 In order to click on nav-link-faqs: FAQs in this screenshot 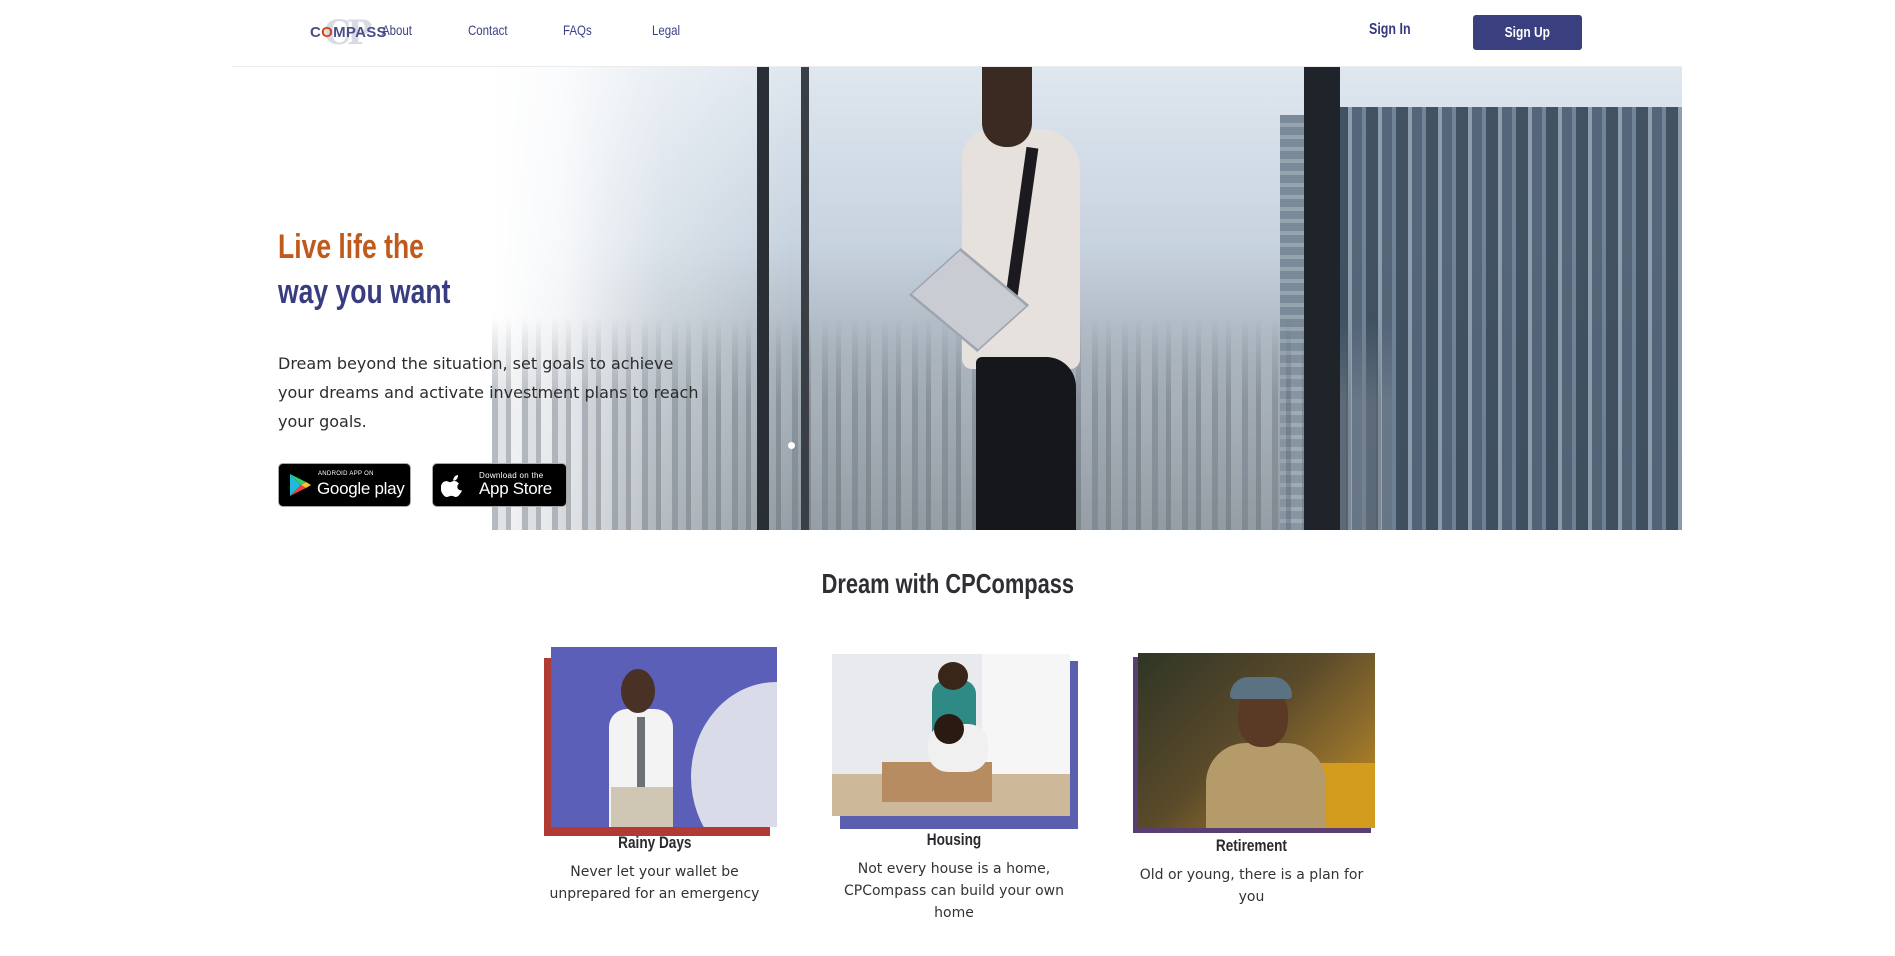, I will do `click(577, 30)`.